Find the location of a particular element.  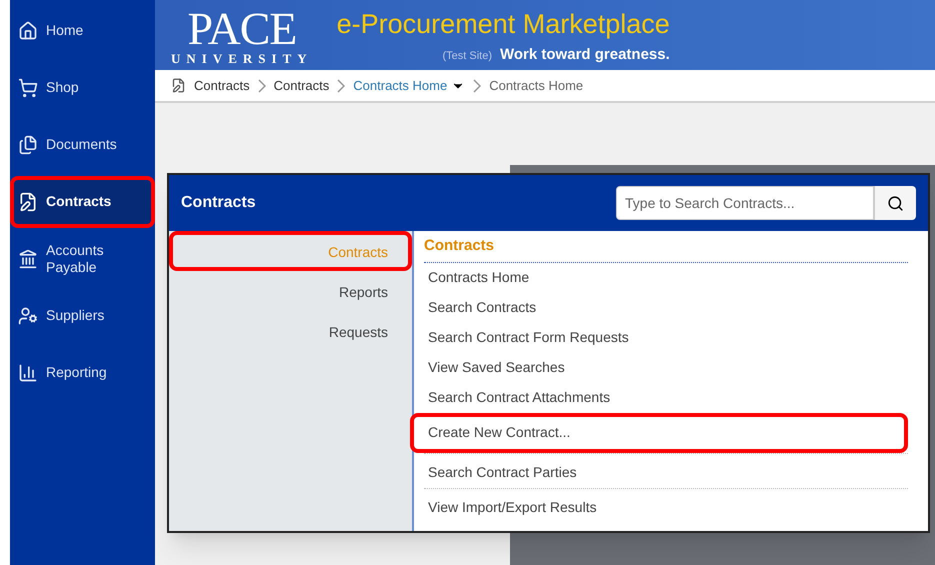

documents-icon is located at coordinates (28, 145).